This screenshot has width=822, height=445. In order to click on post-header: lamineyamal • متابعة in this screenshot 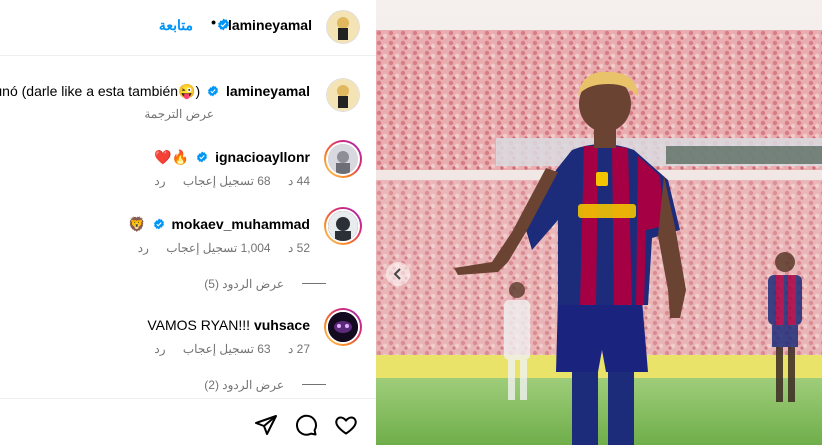, I will do `click(188, 28)`.